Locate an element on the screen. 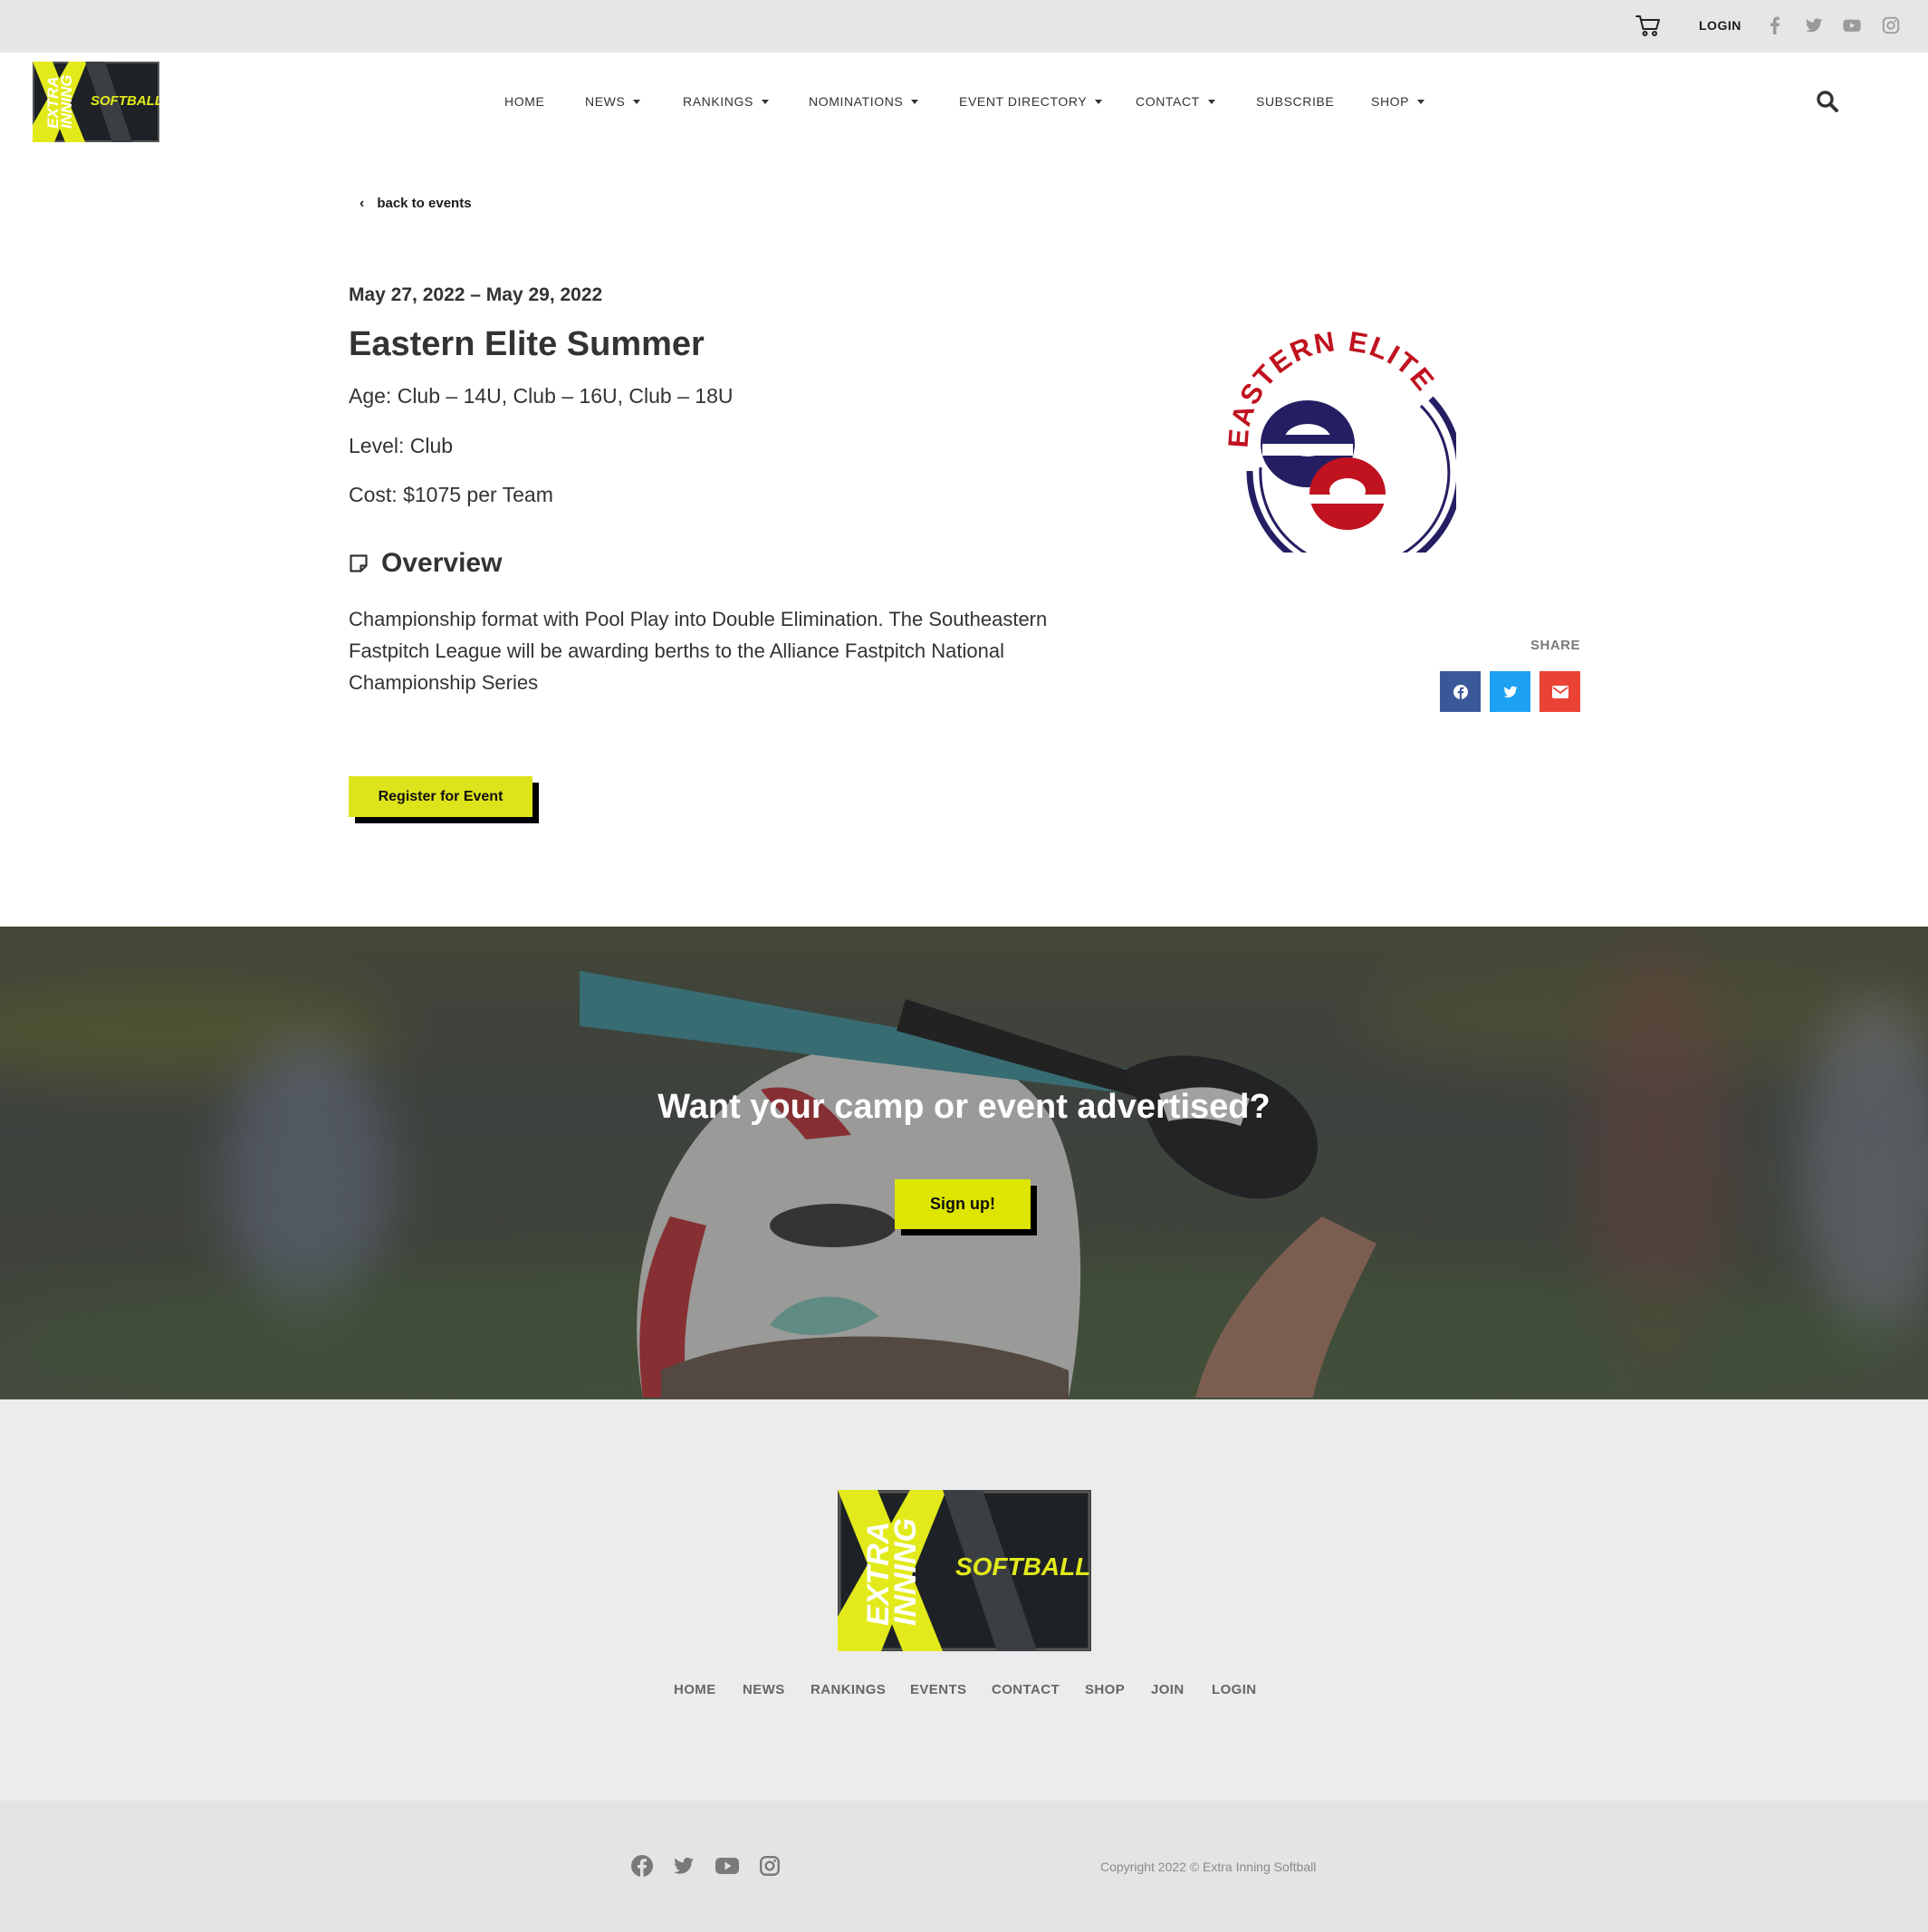  nav-nominations: NOMINATIONS is located at coordinates (864, 101).